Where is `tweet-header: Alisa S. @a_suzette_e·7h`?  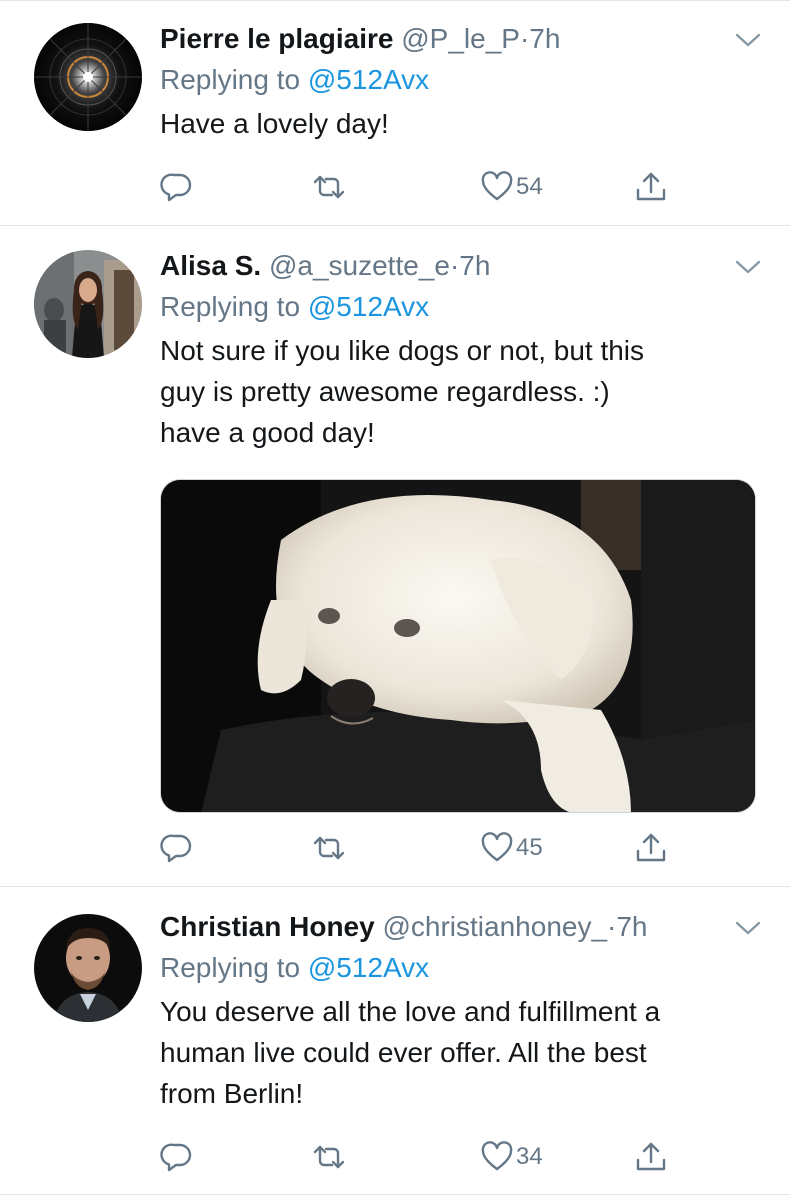
tweet-header: Alisa S. @a_suzette_e·7h is located at coordinates (461, 266).